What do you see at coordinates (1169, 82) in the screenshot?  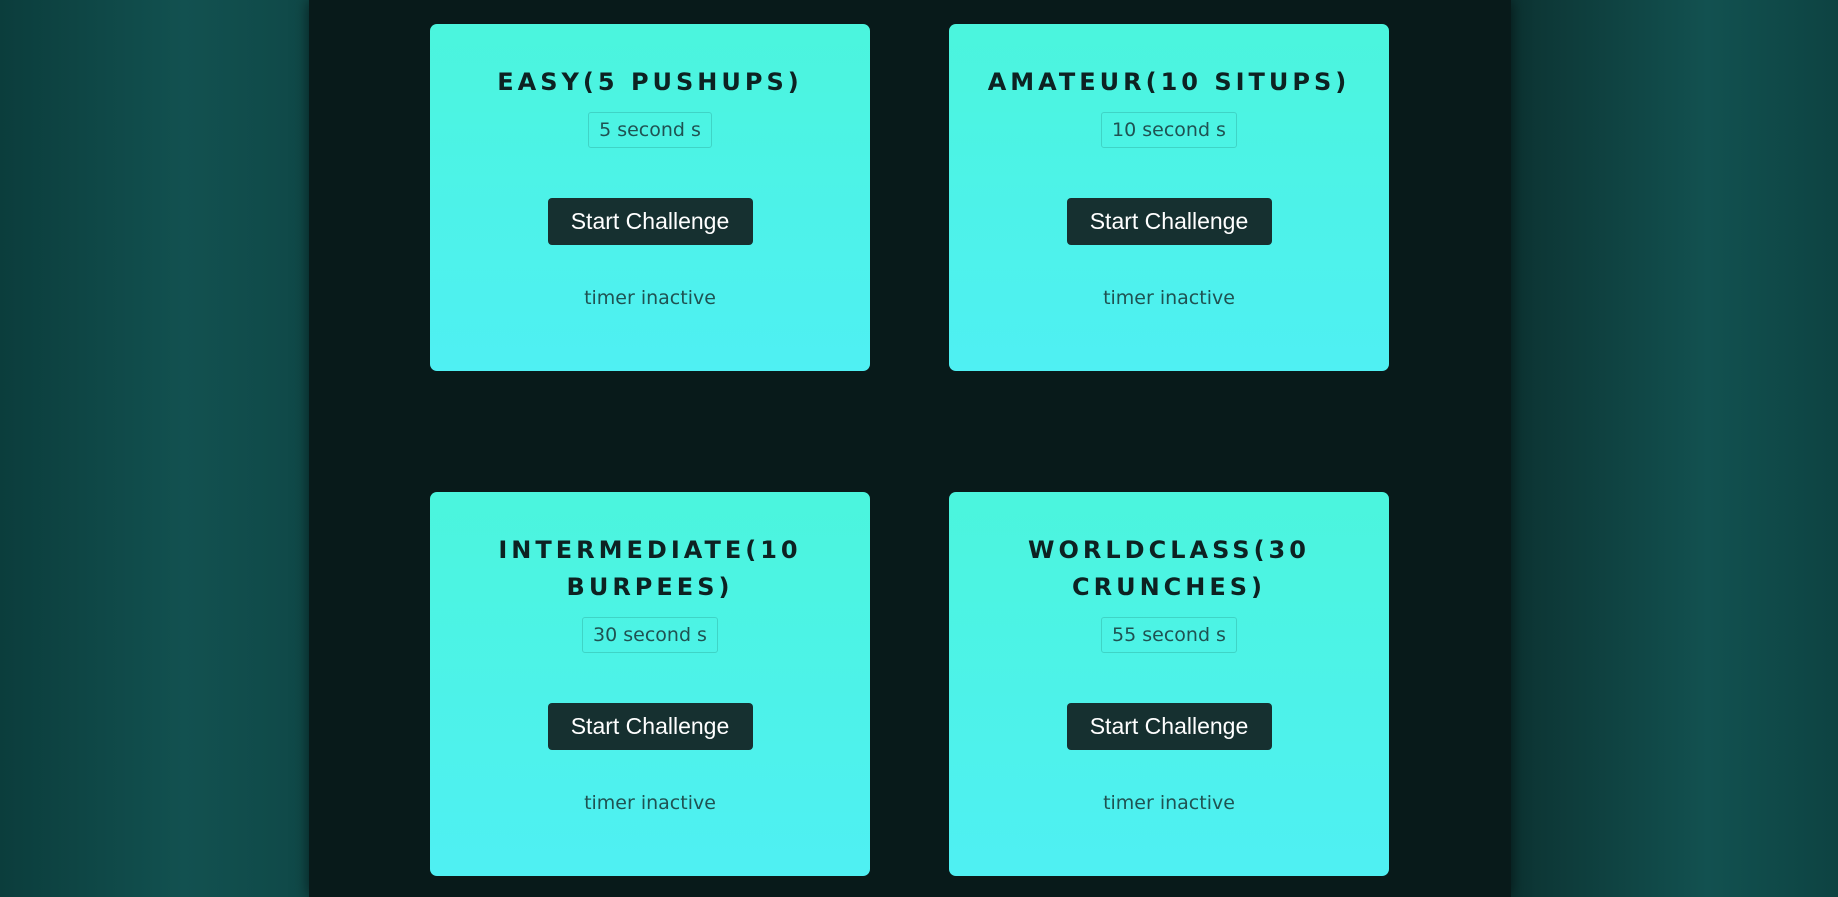 I see `challenge-title: AMATEUR(10 SITUPS)` at bounding box center [1169, 82].